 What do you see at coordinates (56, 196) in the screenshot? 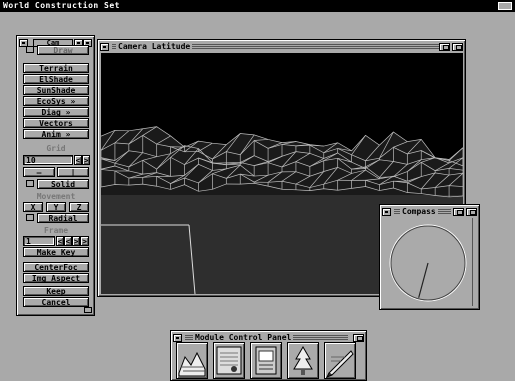
I see `movement-header: Movement` at bounding box center [56, 196].